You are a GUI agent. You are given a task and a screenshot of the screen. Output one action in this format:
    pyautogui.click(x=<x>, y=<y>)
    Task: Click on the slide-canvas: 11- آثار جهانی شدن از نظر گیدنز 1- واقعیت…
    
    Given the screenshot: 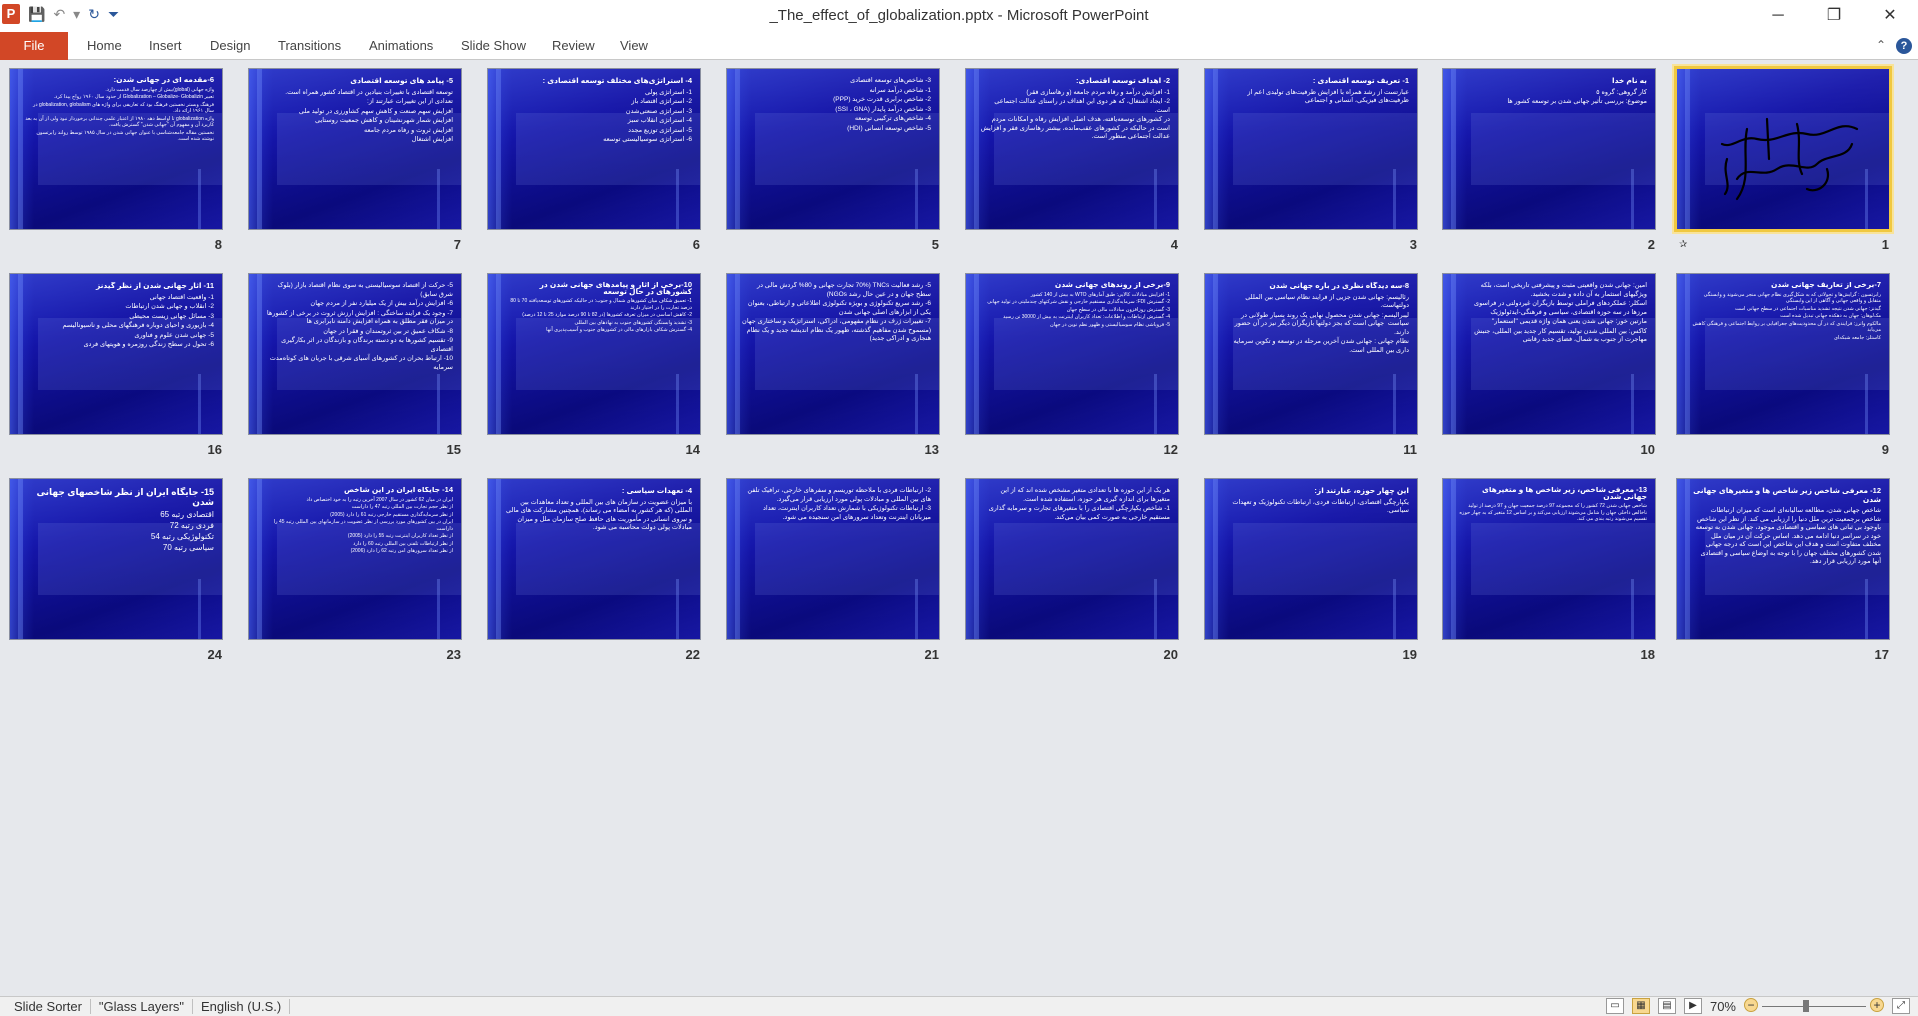 What is the action you would take?
    pyautogui.click(x=116, y=354)
    